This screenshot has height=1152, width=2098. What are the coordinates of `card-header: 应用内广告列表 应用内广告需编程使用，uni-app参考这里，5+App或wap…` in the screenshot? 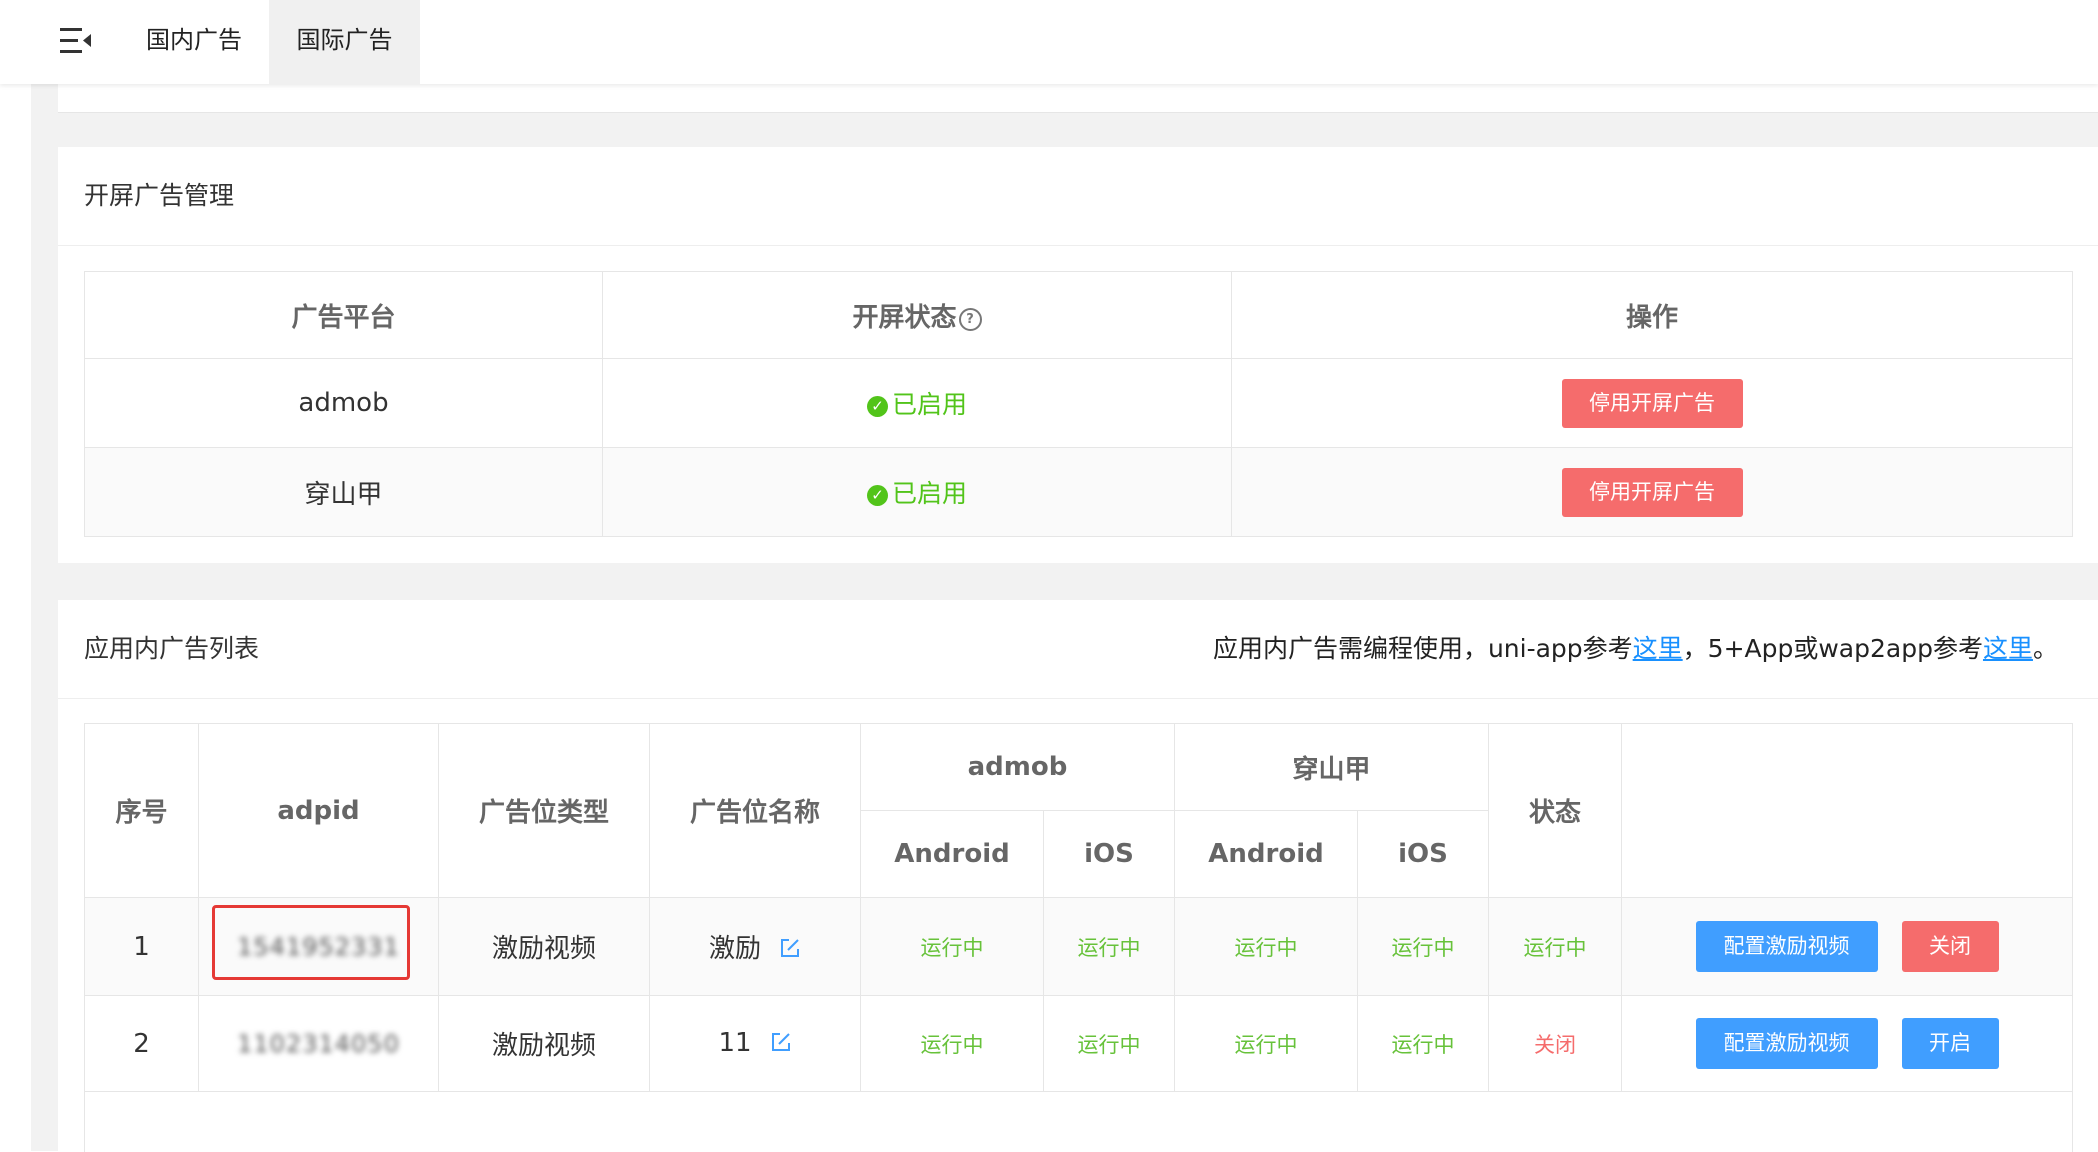 It's located at (1078, 649).